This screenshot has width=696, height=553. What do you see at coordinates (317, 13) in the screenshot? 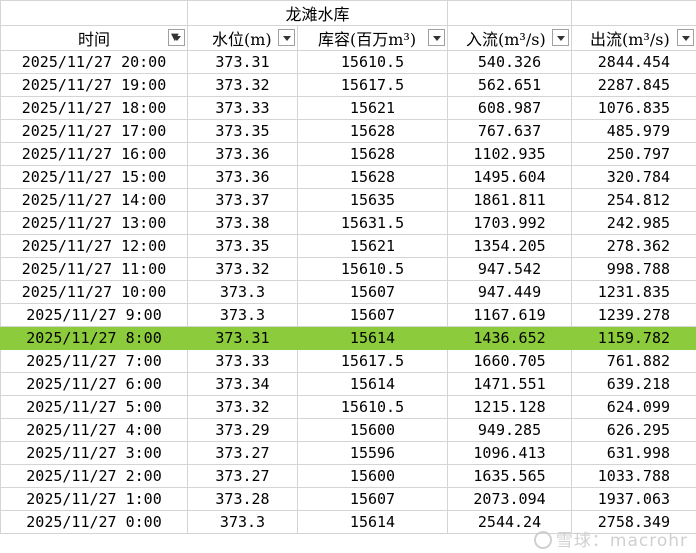
I see `sheet-title: 龙滩水库` at bounding box center [317, 13].